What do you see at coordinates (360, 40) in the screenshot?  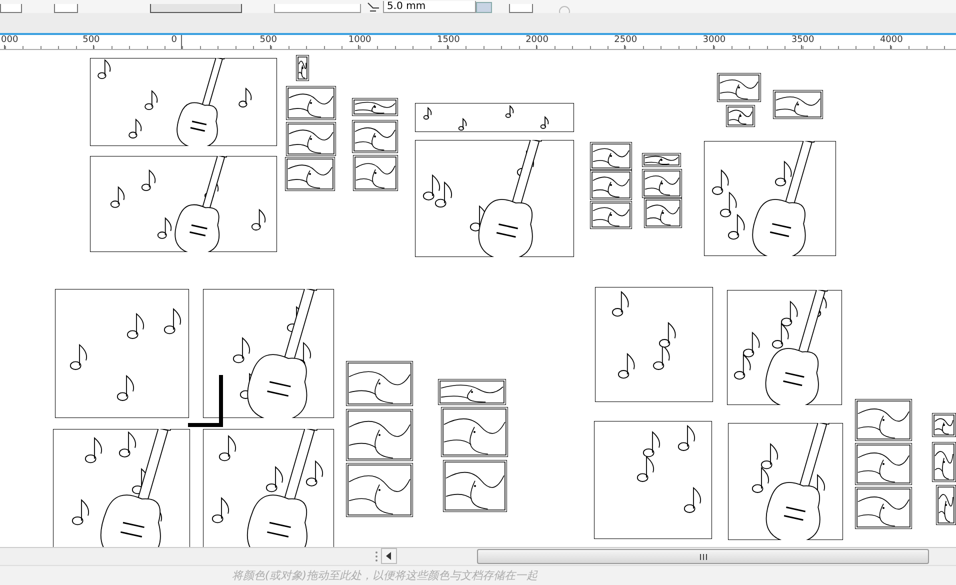 I see `ruler-label: 1000` at bounding box center [360, 40].